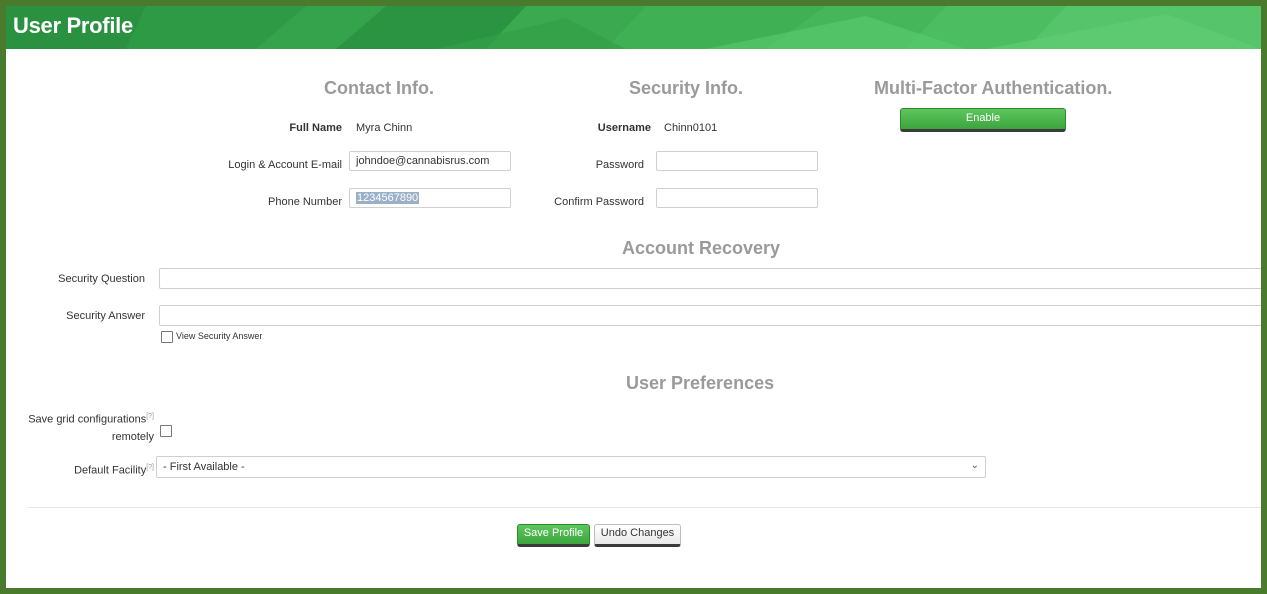 This screenshot has width=1267, height=594. I want to click on security-answer-label: Security Answer, so click(105, 316).